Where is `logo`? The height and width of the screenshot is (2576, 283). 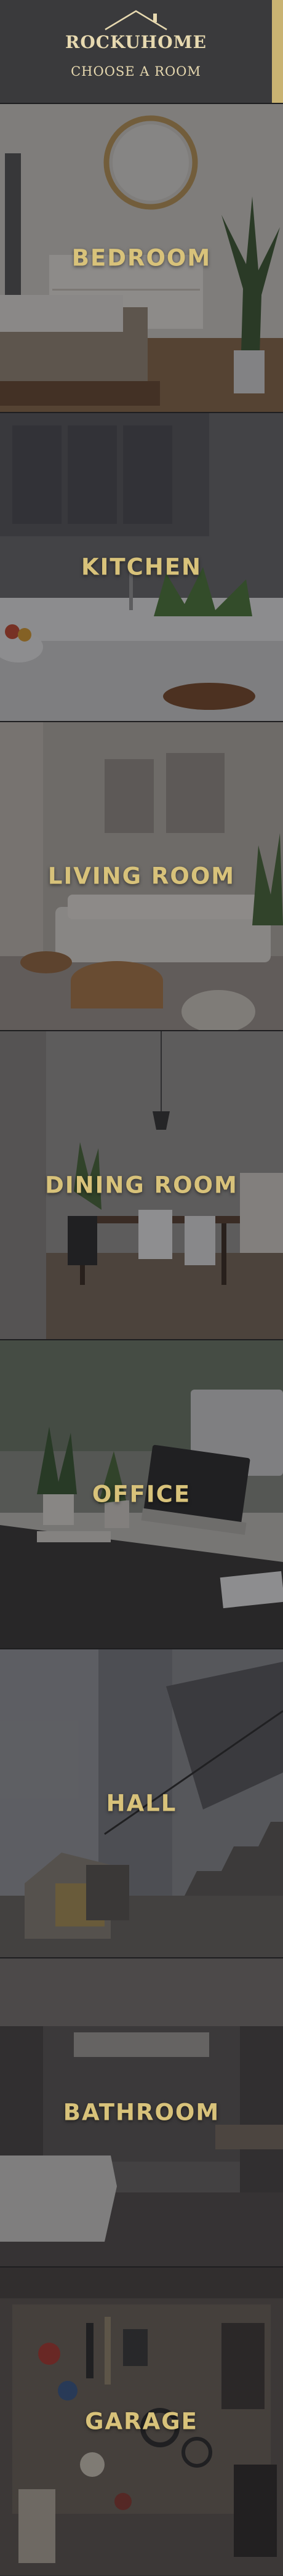 logo is located at coordinates (136, 19).